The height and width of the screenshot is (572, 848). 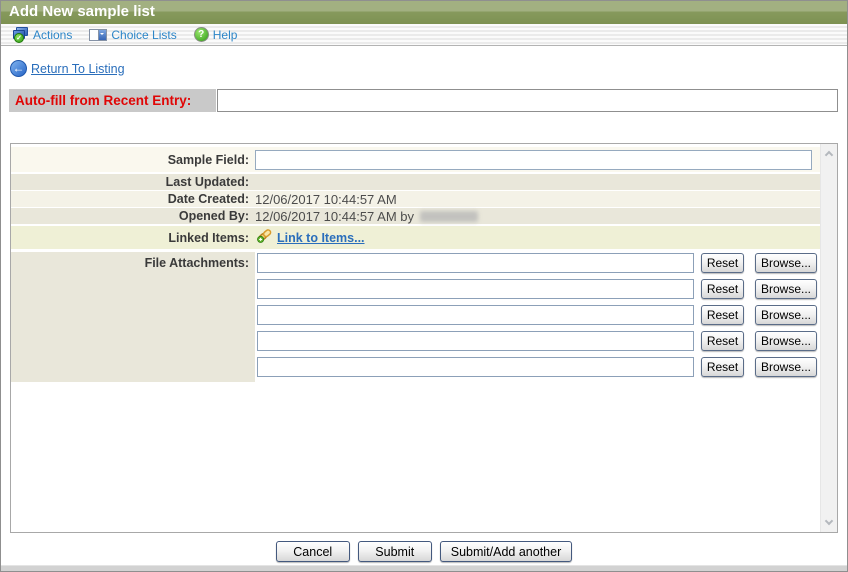 What do you see at coordinates (722, 289) in the screenshot?
I see `reset-button-2: Reset` at bounding box center [722, 289].